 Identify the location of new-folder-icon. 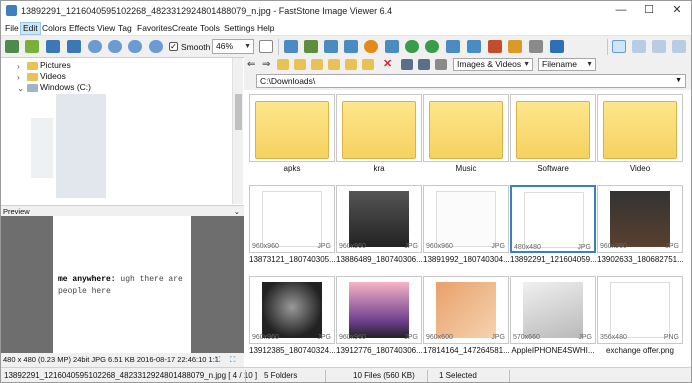
(334, 64).